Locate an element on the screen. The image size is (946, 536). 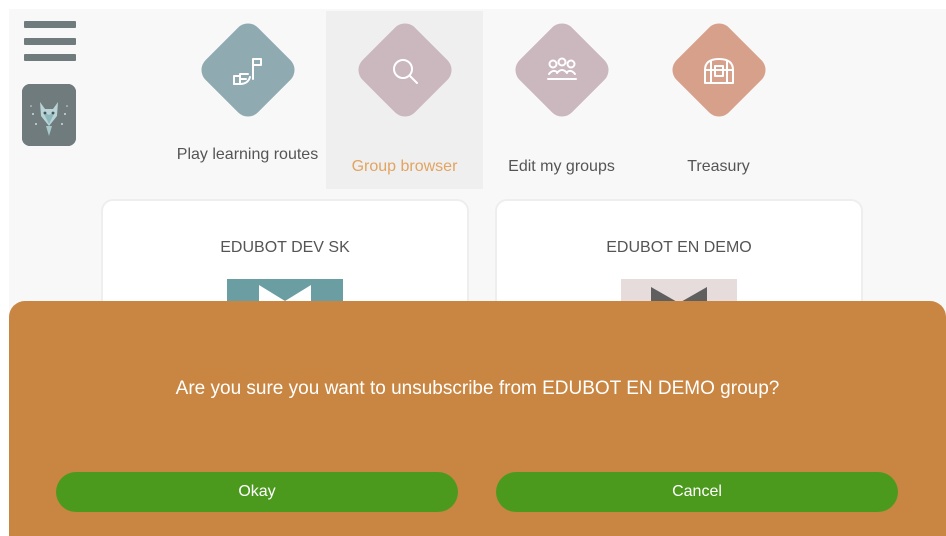
nav-play-learning-routes: Play learning routes is located at coordinates (247, 100).